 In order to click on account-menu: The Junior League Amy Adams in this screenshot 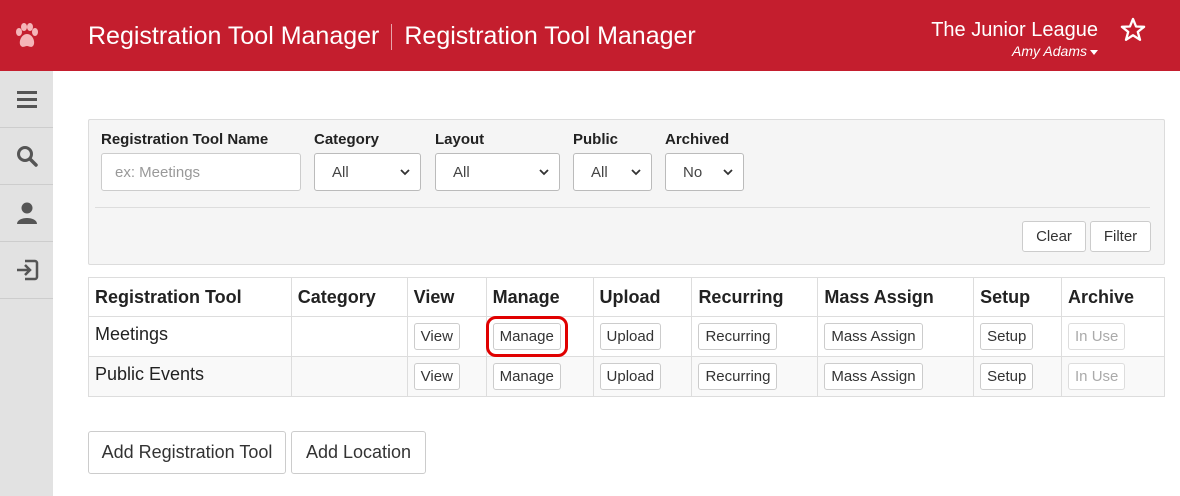, I will do `click(1014, 39)`.